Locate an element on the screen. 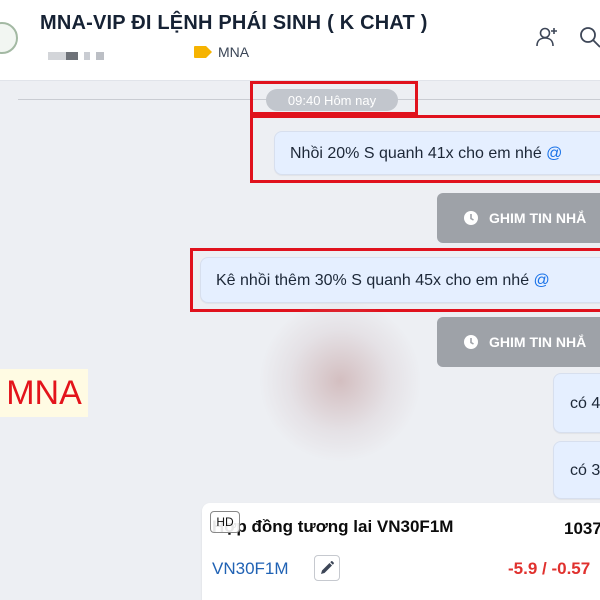 The height and width of the screenshot is (600, 600). pencil-icon is located at coordinates (327, 567).